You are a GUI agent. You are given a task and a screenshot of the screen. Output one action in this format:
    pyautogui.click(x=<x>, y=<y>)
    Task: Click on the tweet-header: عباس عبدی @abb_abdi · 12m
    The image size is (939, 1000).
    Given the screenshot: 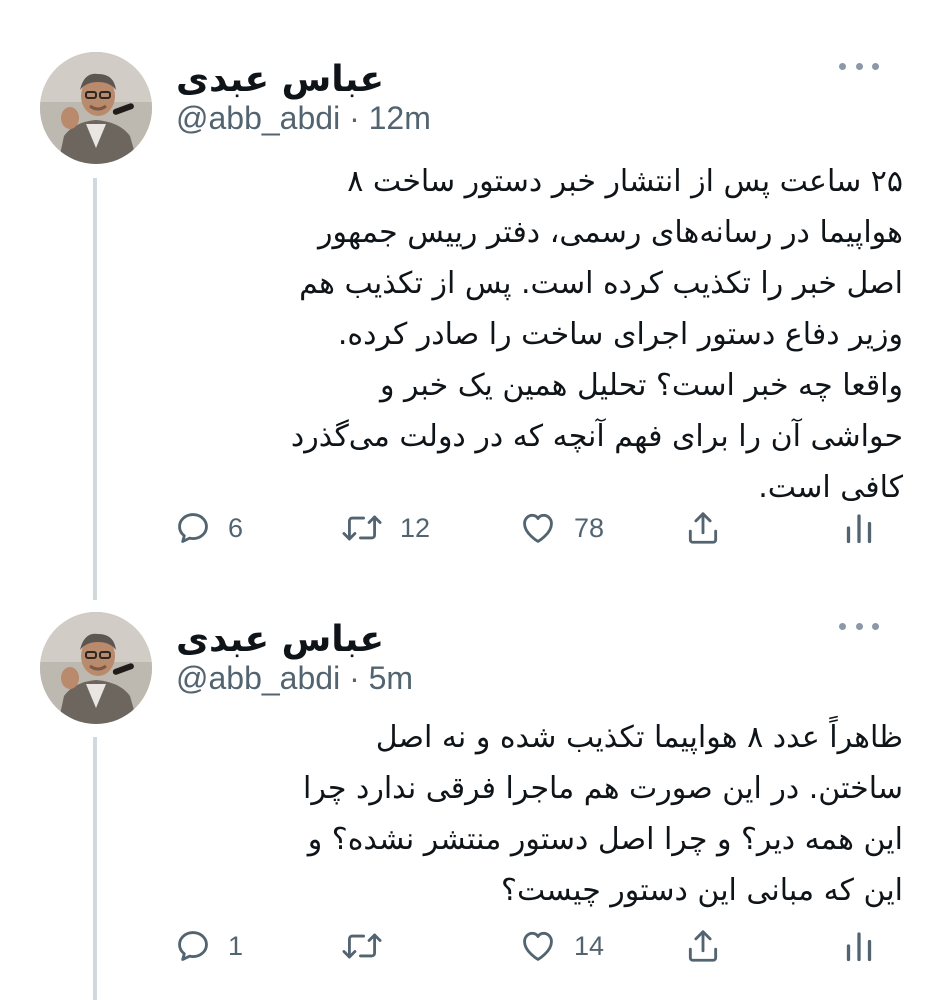 What is the action you would take?
    pyautogui.click(x=542, y=107)
    